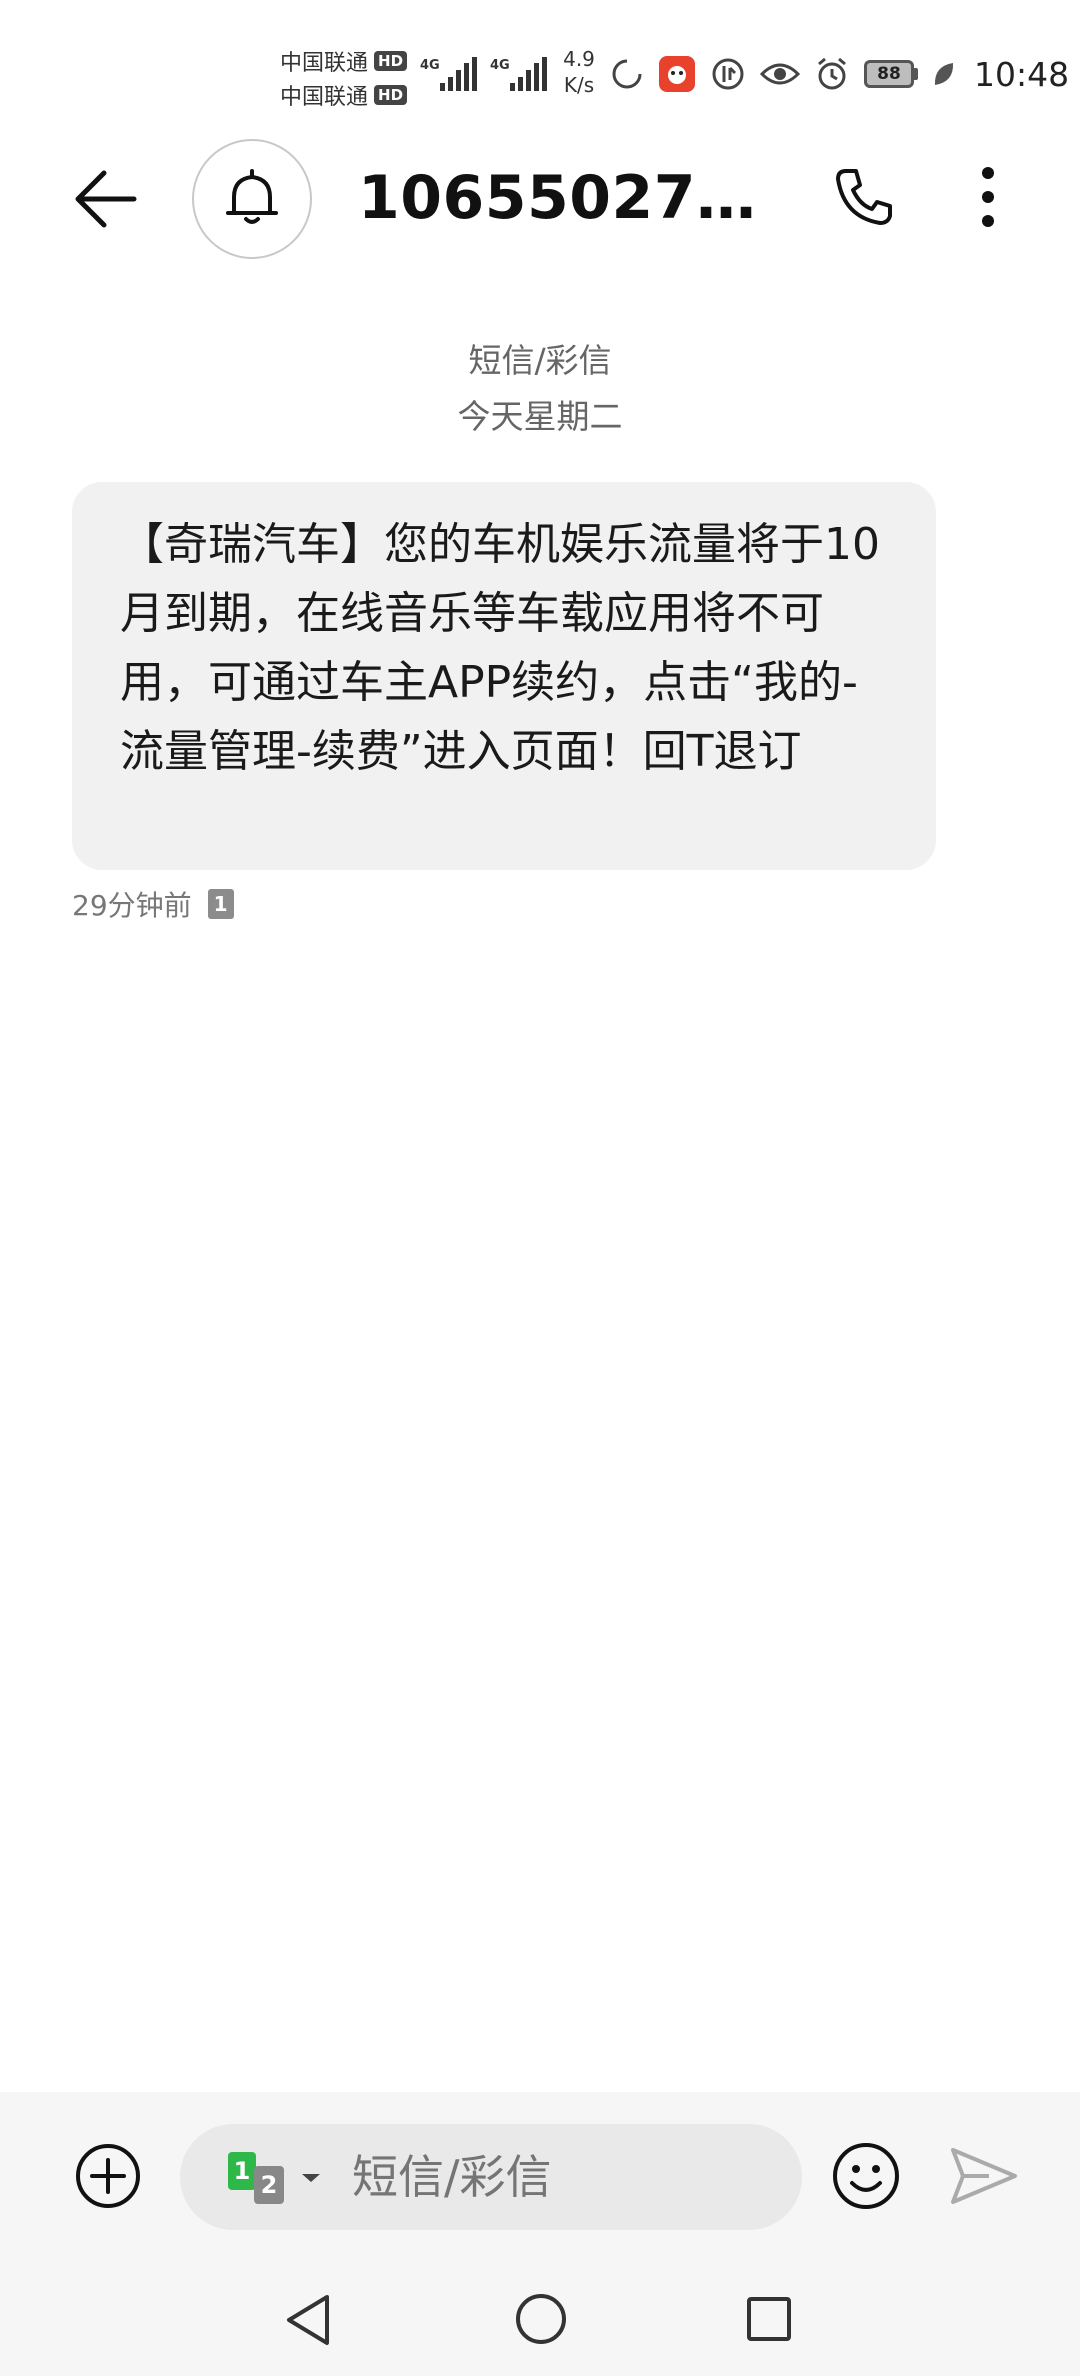 Image resolution: width=1080 pixels, height=2376 pixels. What do you see at coordinates (430, 65) in the screenshot?
I see `network-type-1: 4G` at bounding box center [430, 65].